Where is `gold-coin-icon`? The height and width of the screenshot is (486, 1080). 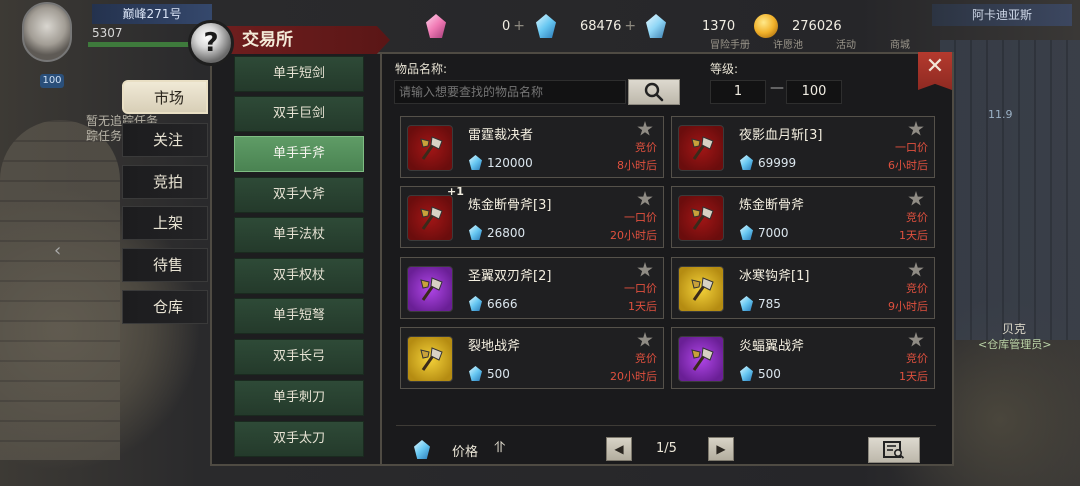
gold-coin-icon is located at coordinates (766, 26).